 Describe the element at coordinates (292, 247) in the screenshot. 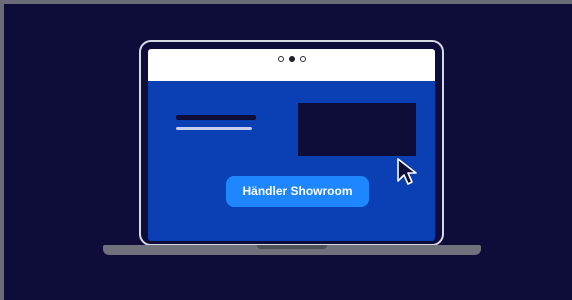

I see `laptop-notch` at that location.